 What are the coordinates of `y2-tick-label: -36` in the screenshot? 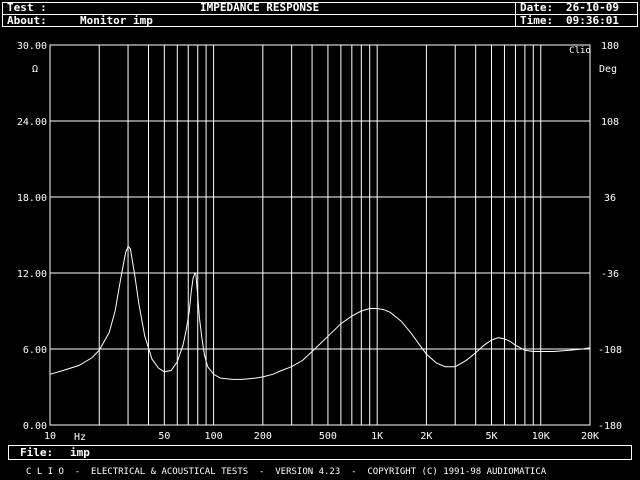 It's located at (610, 274).